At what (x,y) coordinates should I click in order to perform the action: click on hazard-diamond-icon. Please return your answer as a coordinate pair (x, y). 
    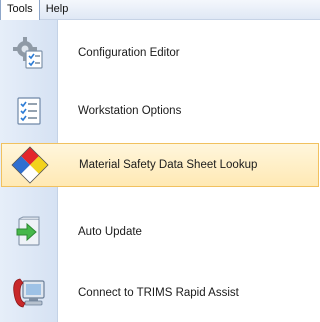
    Looking at the image, I should click on (30, 165).